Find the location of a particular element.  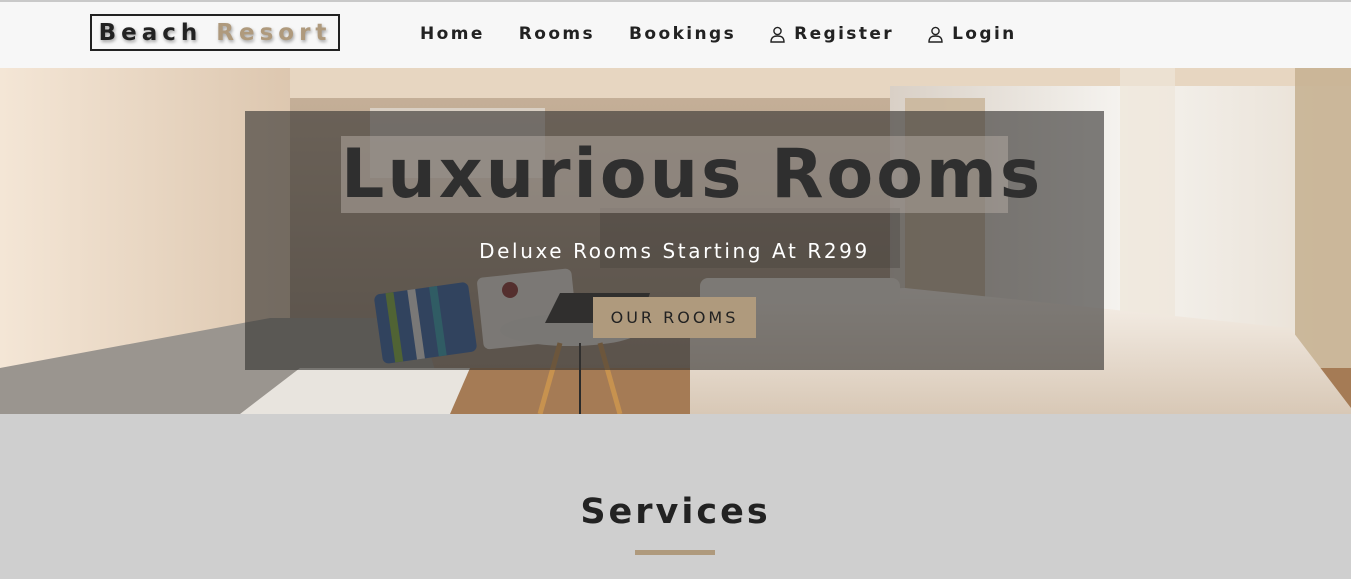

nav-links: Home Rooms Bookings Register Login is located at coordinates (735, 34).